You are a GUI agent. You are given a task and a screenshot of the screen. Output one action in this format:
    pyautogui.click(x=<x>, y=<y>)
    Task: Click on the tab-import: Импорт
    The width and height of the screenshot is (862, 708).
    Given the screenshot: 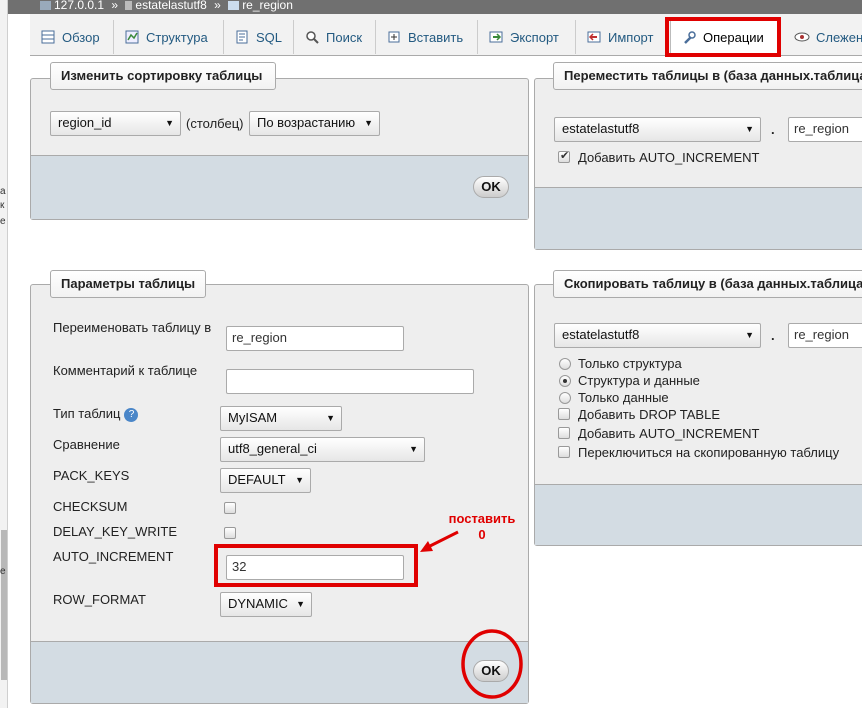 What is the action you would take?
    pyautogui.click(x=621, y=37)
    